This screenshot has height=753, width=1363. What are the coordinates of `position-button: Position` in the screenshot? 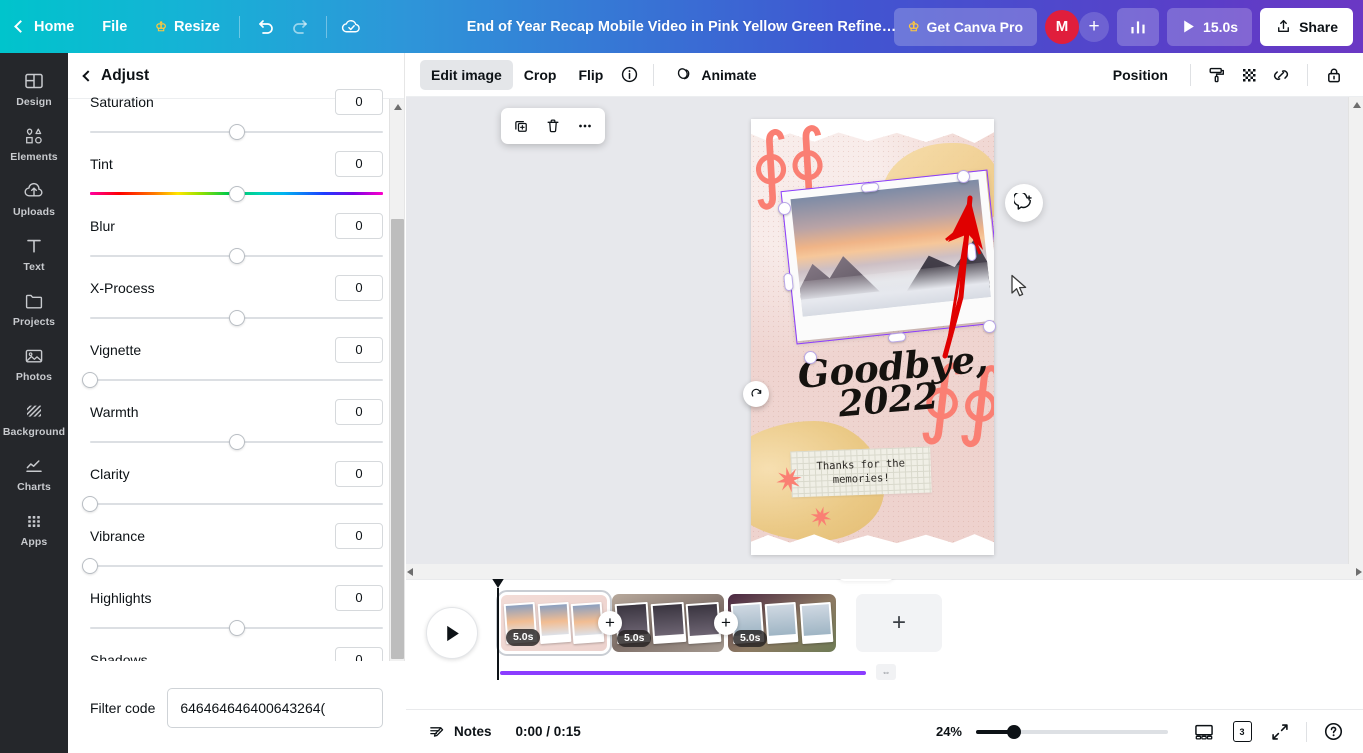 It's located at (1140, 75).